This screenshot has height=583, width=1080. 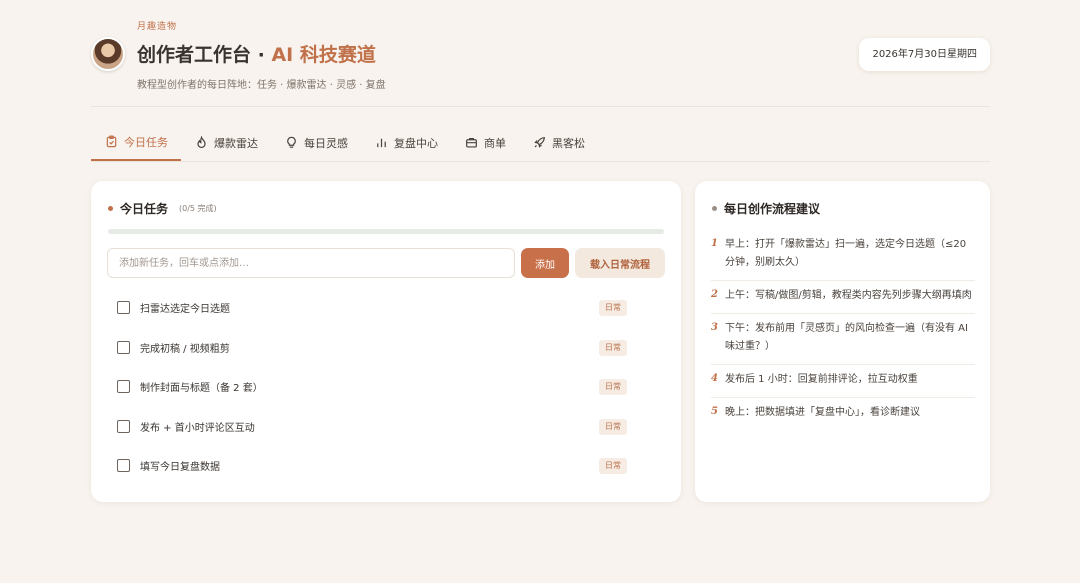 What do you see at coordinates (372, 427) in the screenshot?
I see `task-item: 发布 + 首小时评论区互动 日常` at bounding box center [372, 427].